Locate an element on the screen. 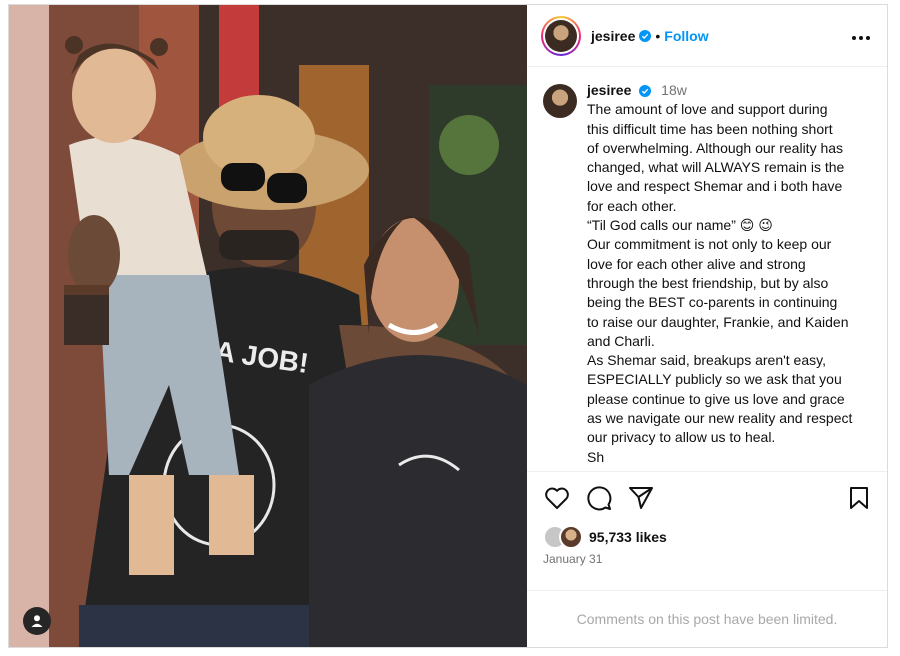  caption-line: Our commitment is not only to keep our is located at coordinates (709, 244).